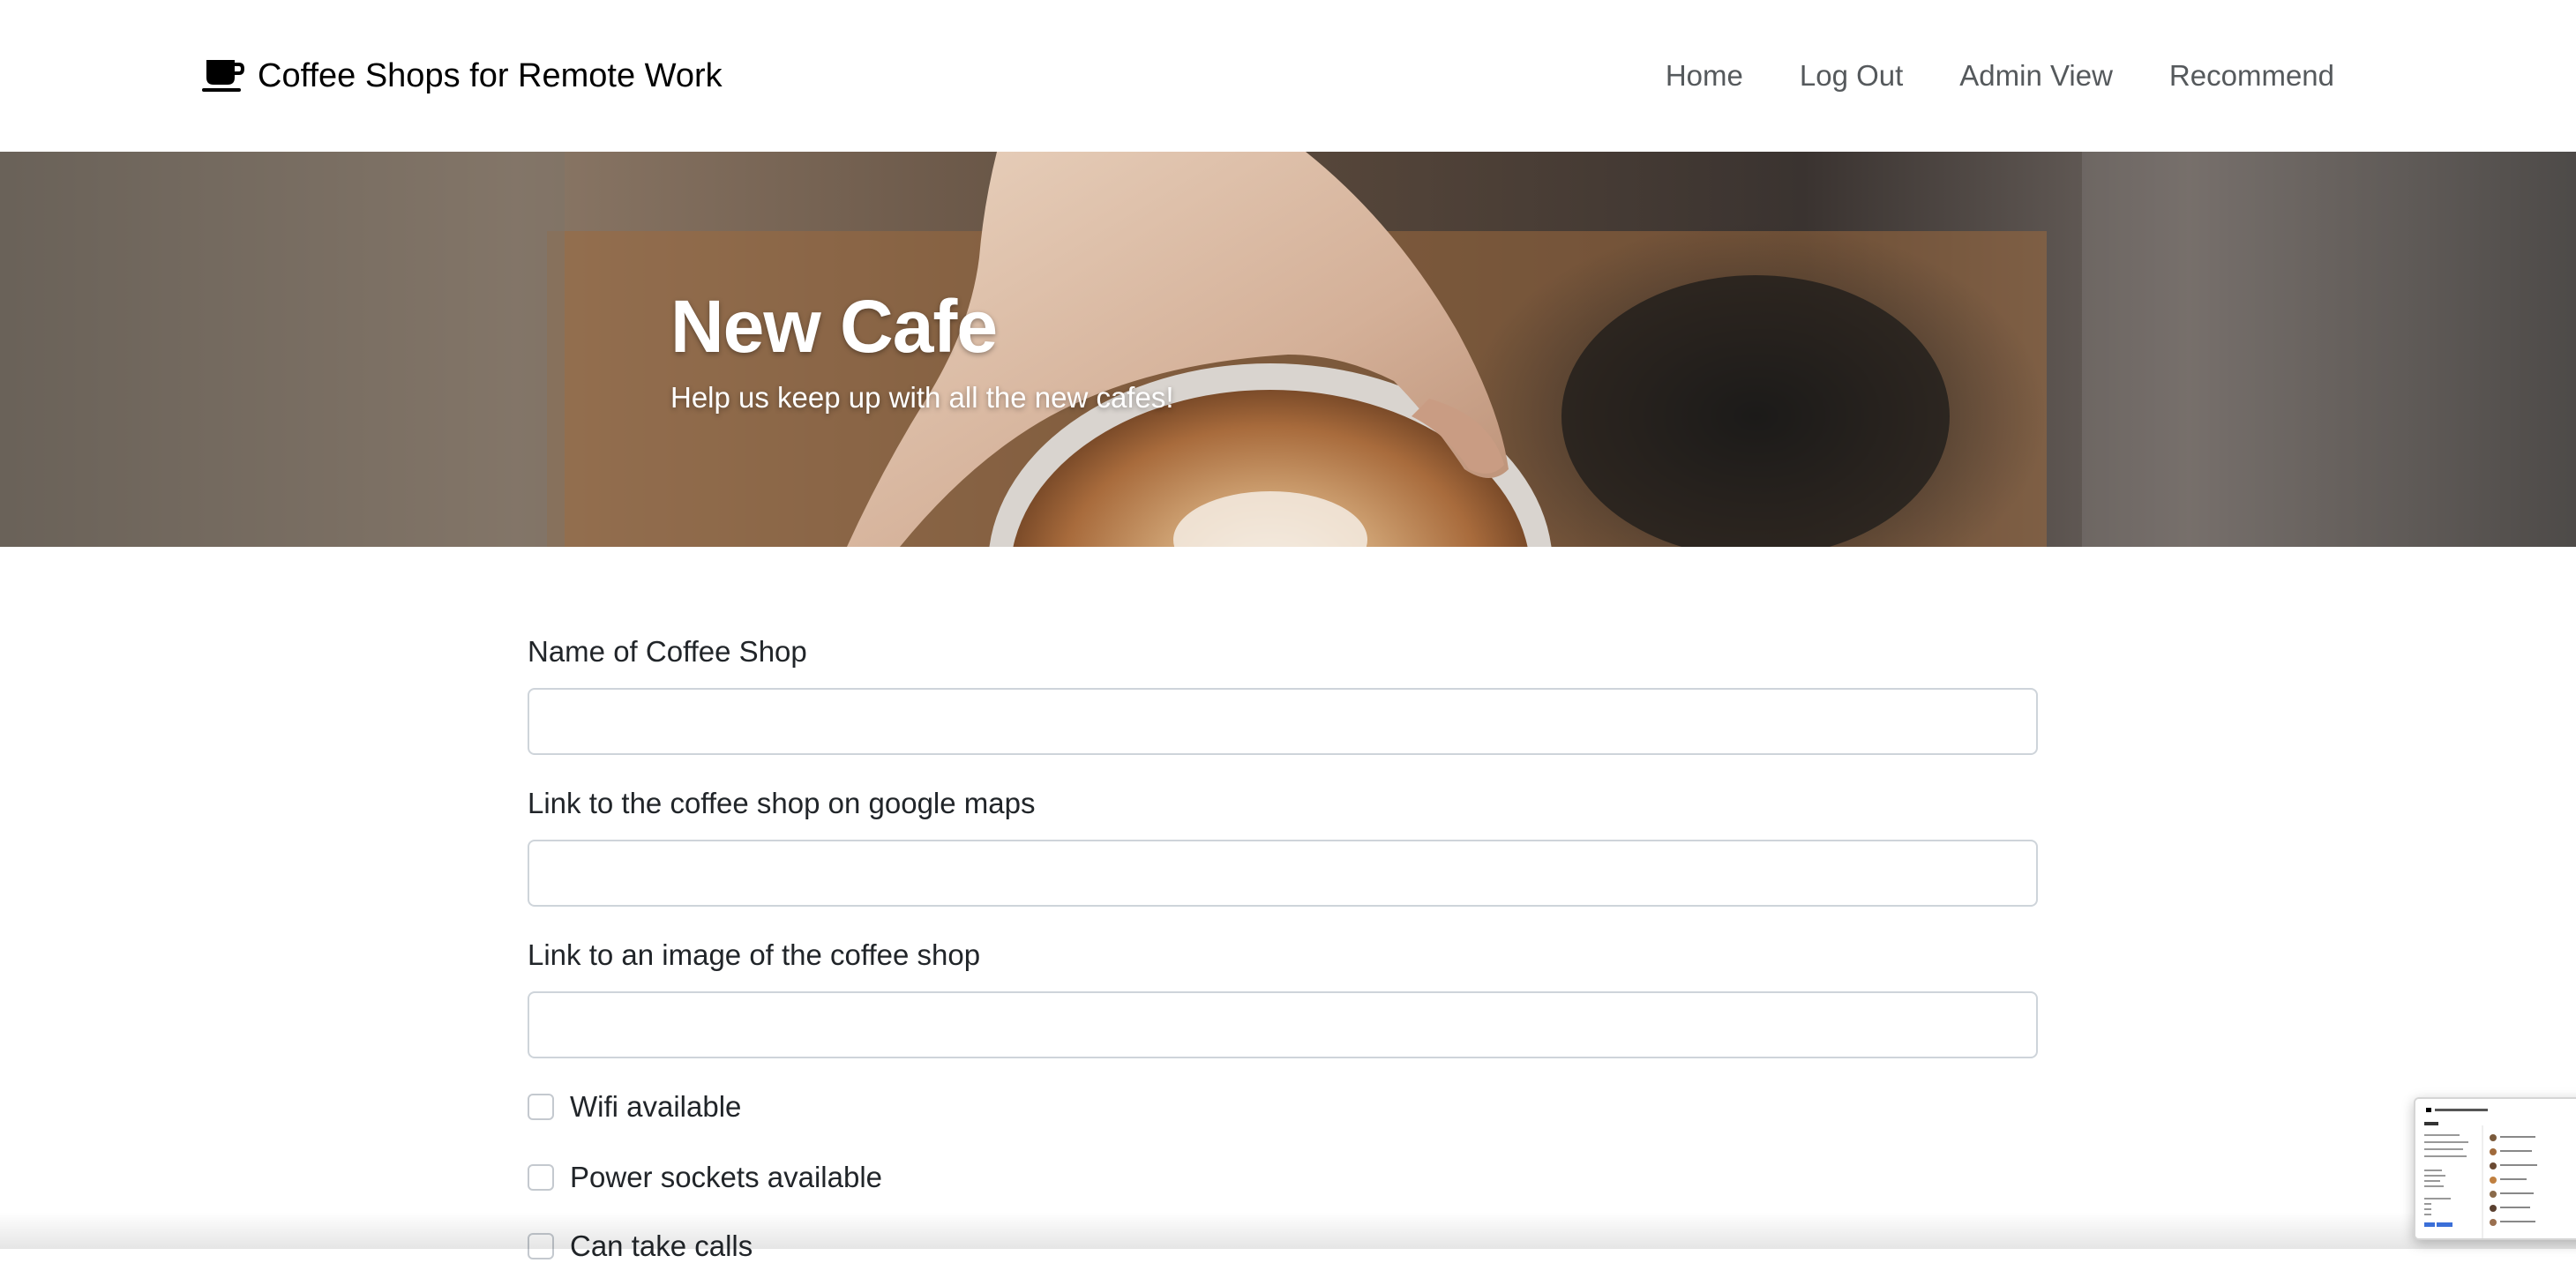 The width and height of the screenshot is (2576, 1263). I want to click on calls-checkbox-row: Can take calls, so click(641, 1246).